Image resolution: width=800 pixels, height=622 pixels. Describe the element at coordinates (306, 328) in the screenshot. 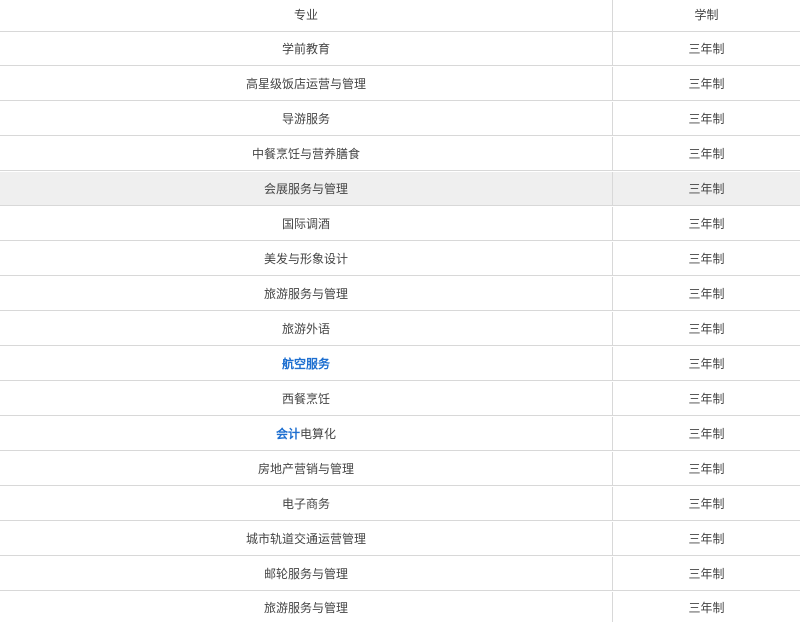

I see `major-cell: 旅游外语` at that location.